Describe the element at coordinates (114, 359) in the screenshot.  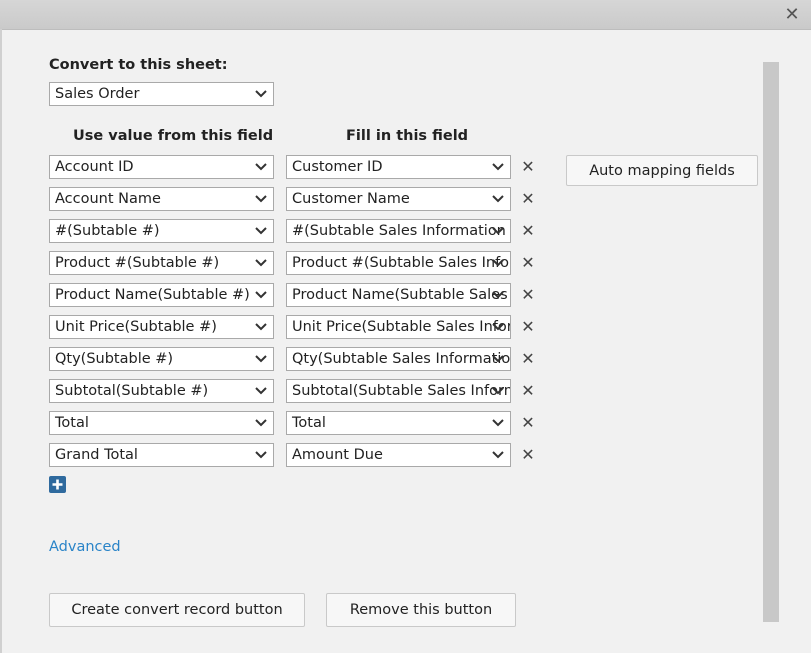
I see `source-field-value: Qty(Subtable #)` at that location.